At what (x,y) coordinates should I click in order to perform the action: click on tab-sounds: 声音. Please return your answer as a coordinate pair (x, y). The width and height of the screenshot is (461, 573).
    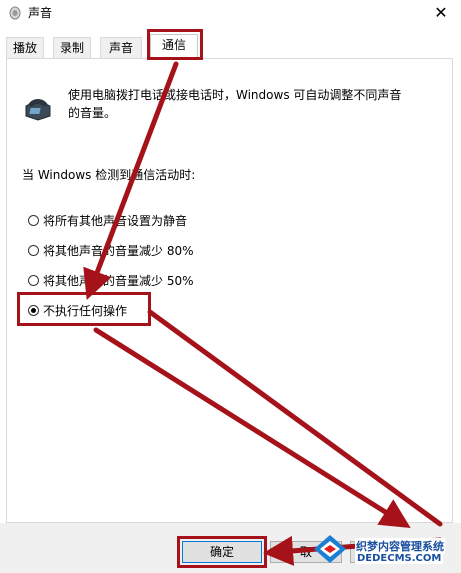
    Looking at the image, I should click on (121, 48).